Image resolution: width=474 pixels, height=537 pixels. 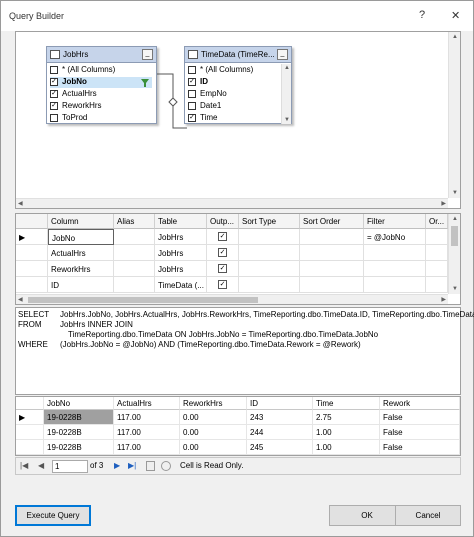 What do you see at coordinates (367, 515) in the screenshot?
I see `ok-button: OK` at bounding box center [367, 515].